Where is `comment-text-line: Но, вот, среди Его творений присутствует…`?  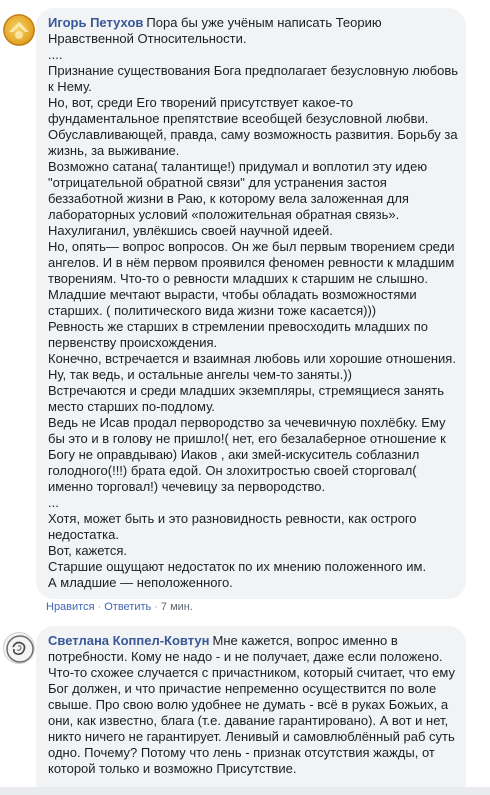
comment-text-line: Но, вот, среди Его творений присутствует… is located at coordinates (201, 102).